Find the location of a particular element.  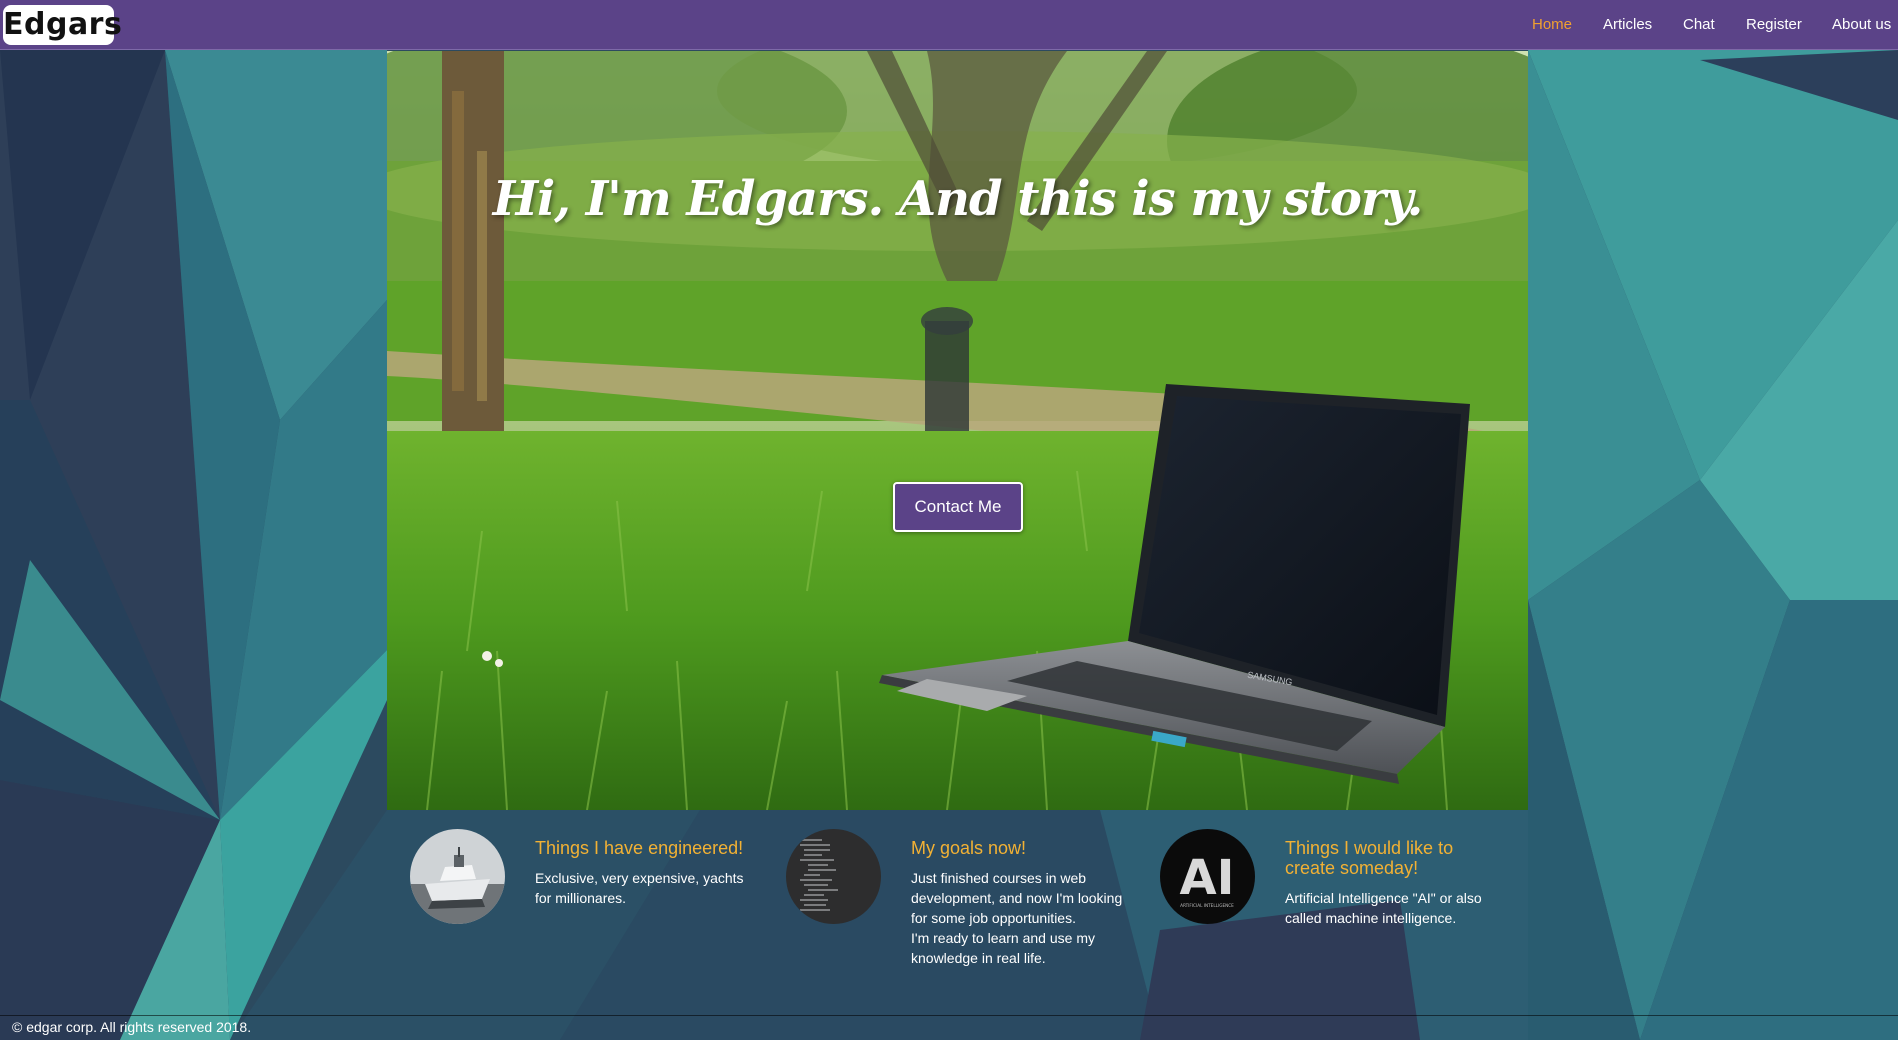

contact-me-button: Contact Me is located at coordinates (958, 507).